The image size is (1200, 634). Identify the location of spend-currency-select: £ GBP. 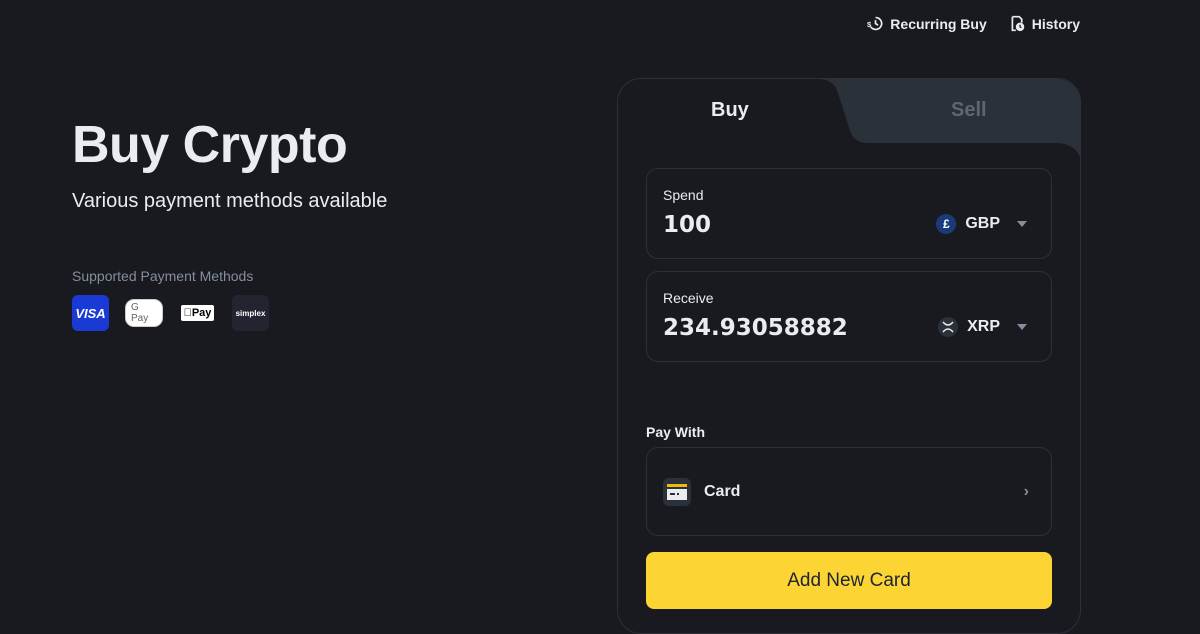
(981, 224).